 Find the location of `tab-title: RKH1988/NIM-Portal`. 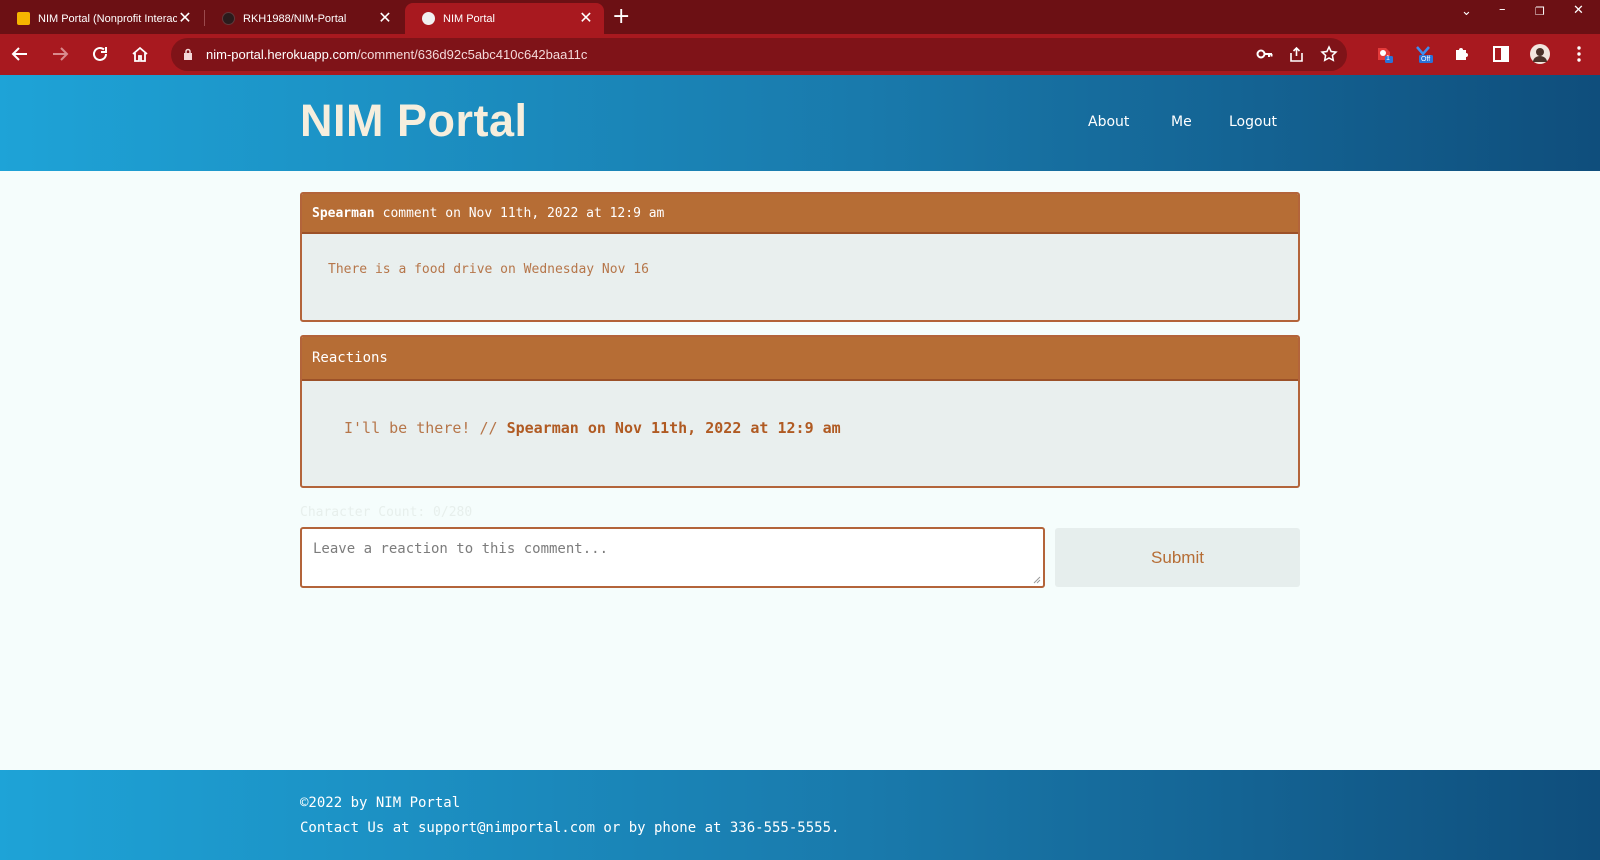

tab-title: RKH1988/NIM-Portal is located at coordinates (295, 18).